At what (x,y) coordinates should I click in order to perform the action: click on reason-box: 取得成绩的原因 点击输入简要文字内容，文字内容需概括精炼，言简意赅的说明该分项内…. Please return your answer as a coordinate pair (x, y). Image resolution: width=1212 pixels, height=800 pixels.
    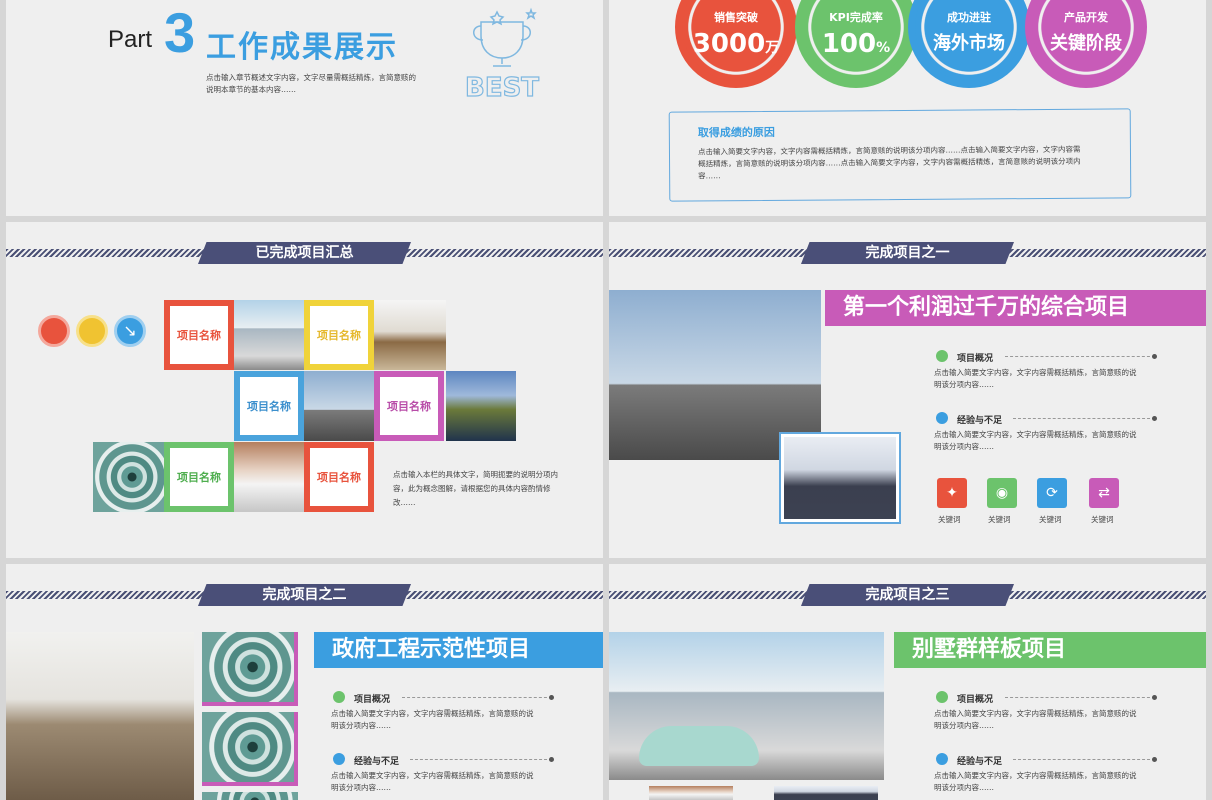
    Looking at the image, I should click on (900, 155).